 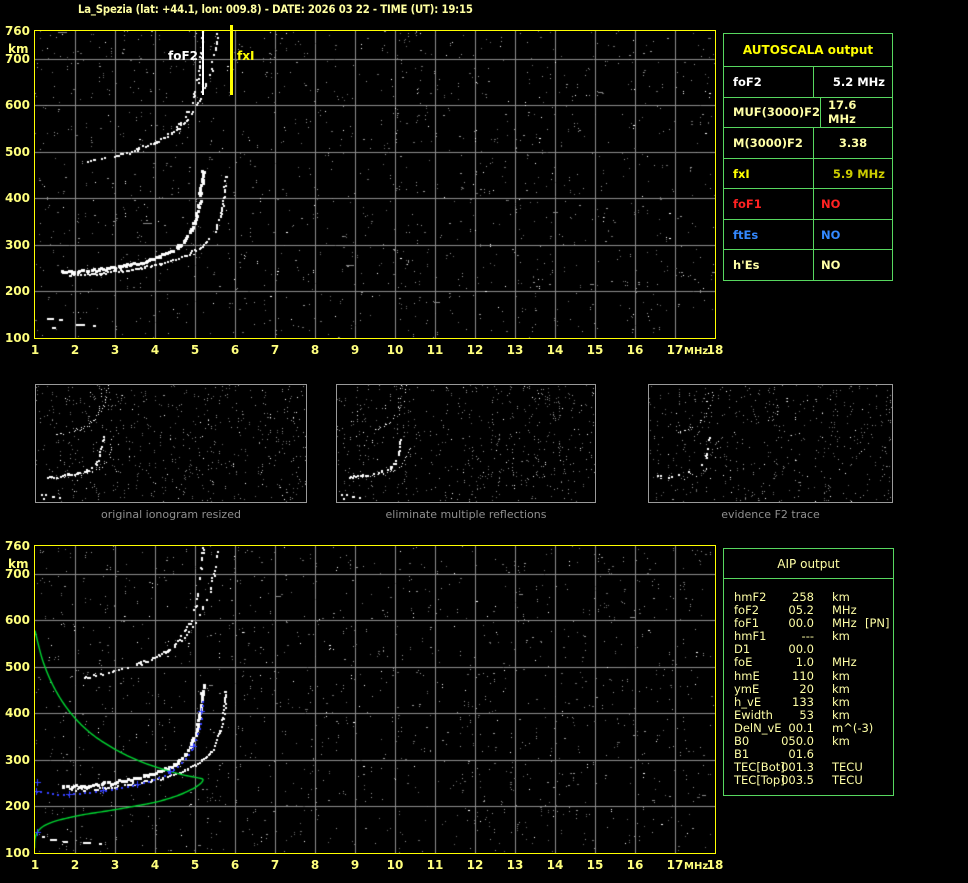 I want to click on y-tick-label: 760, so click(x=17, y=546).